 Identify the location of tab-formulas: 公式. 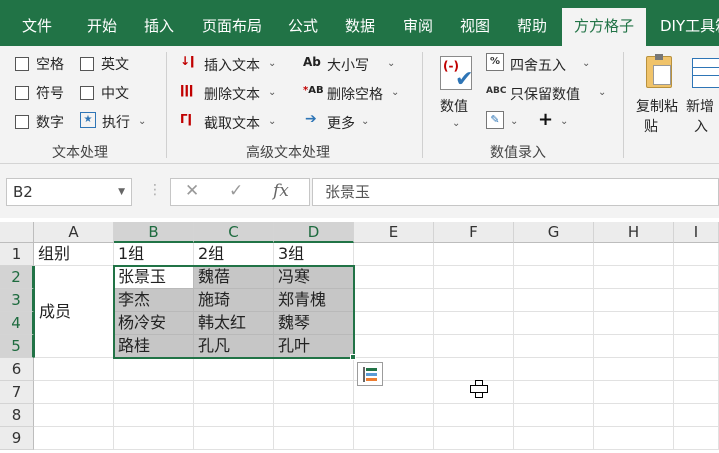
(303, 23).